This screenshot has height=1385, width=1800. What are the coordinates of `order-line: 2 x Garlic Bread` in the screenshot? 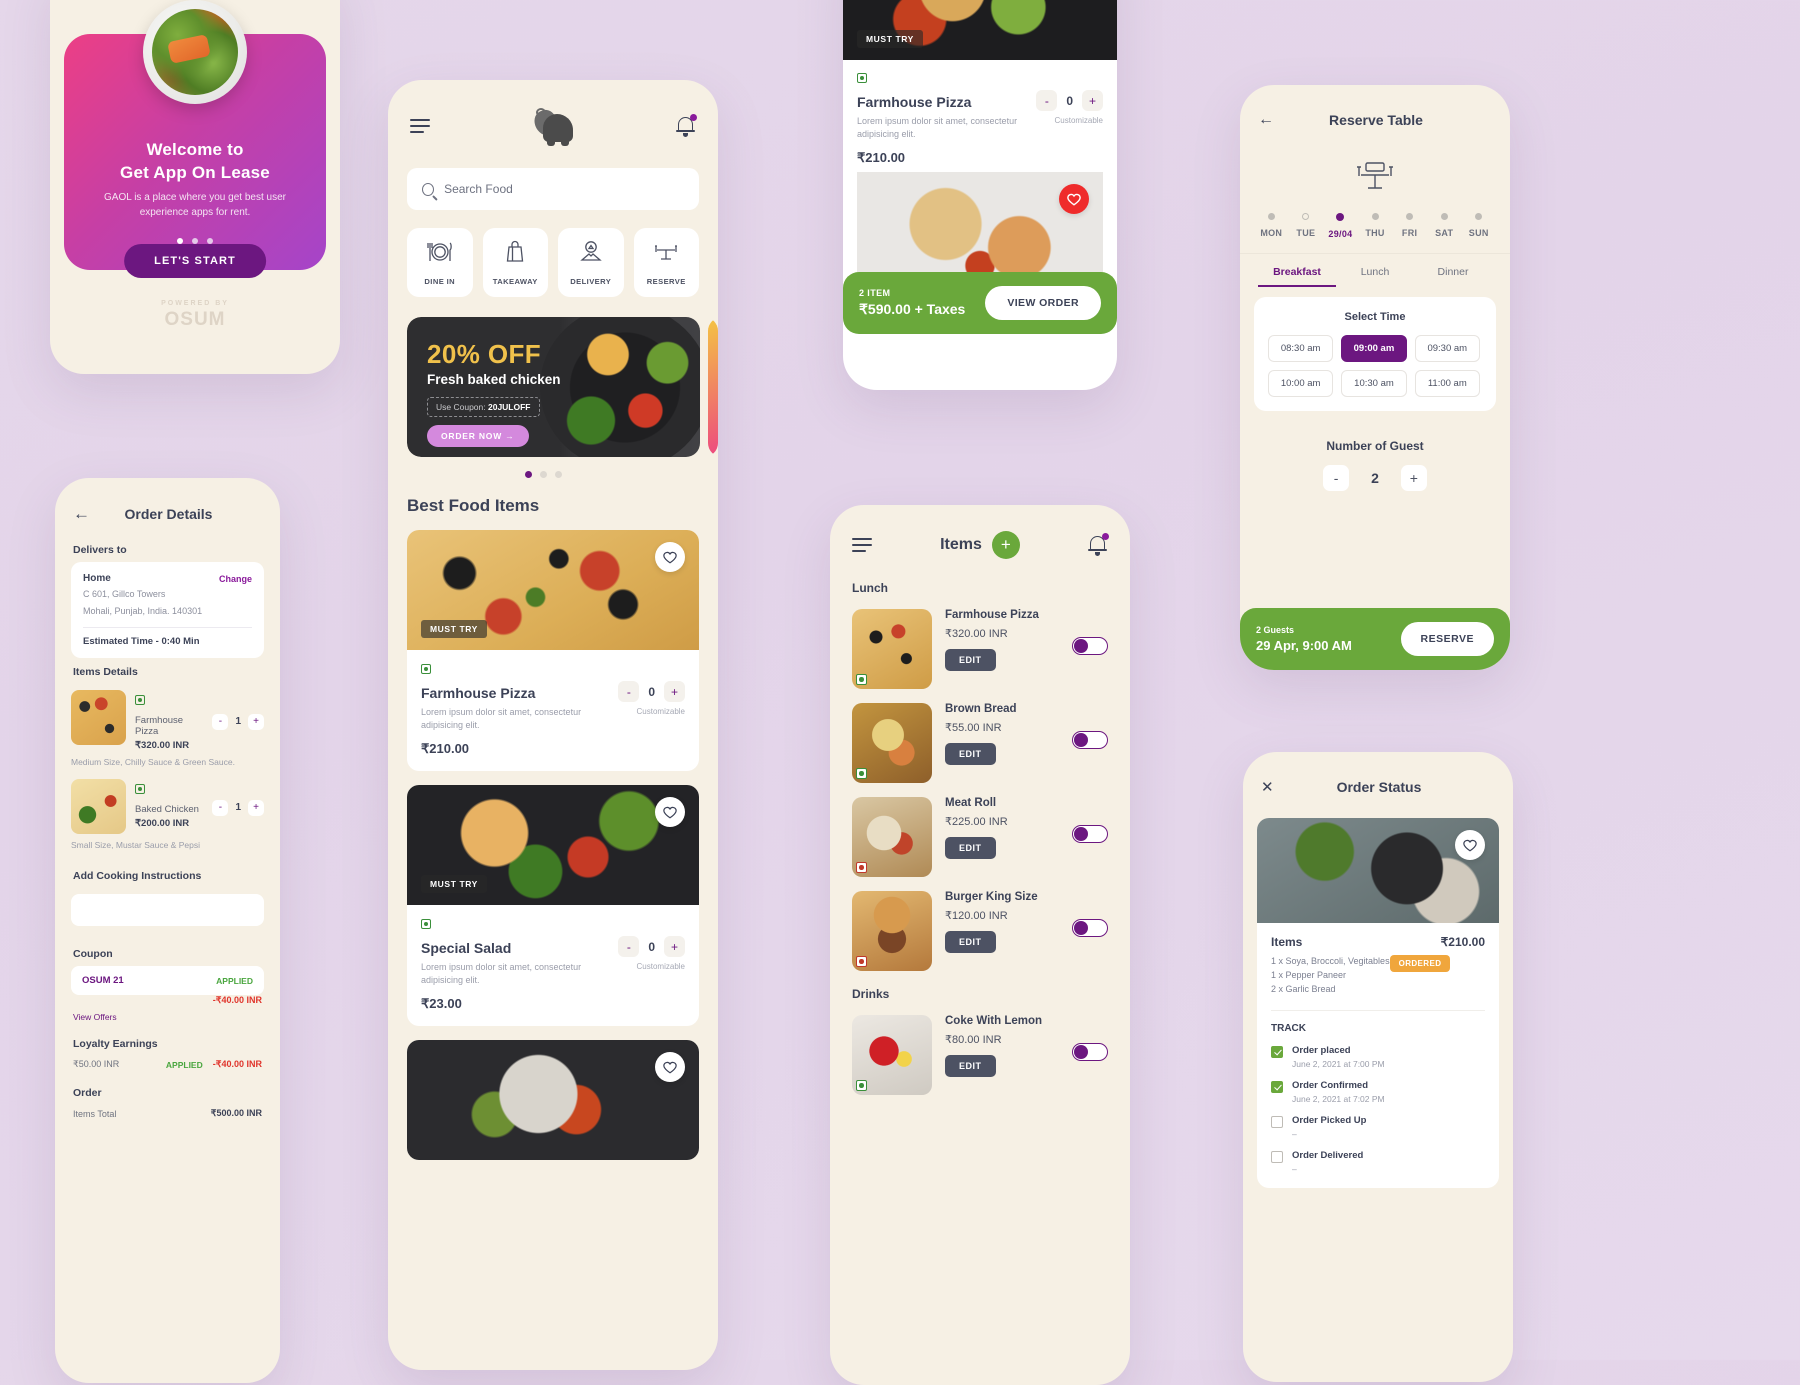 It's located at (1303, 989).